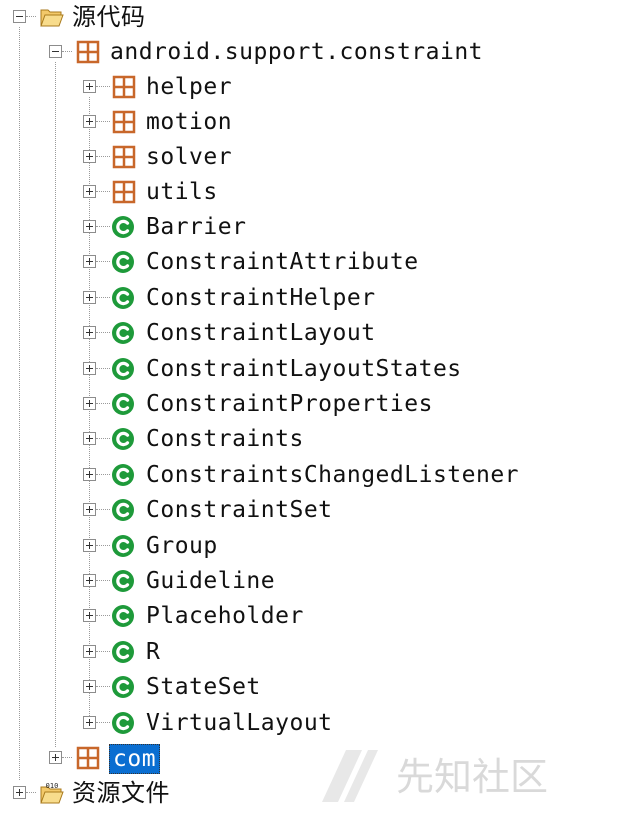  I want to click on tree-node-label: ConstraintsChangedListener, so click(333, 475).